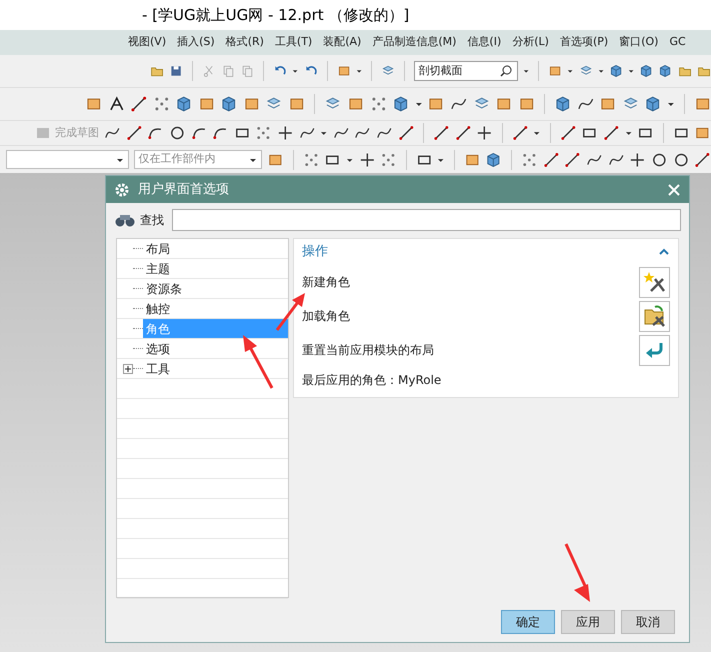 Image resolution: width=711 pixels, height=652 pixels. Describe the element at coordinates (648, 622) in the screenshot. I see `dialog-button: 取消` at that location.